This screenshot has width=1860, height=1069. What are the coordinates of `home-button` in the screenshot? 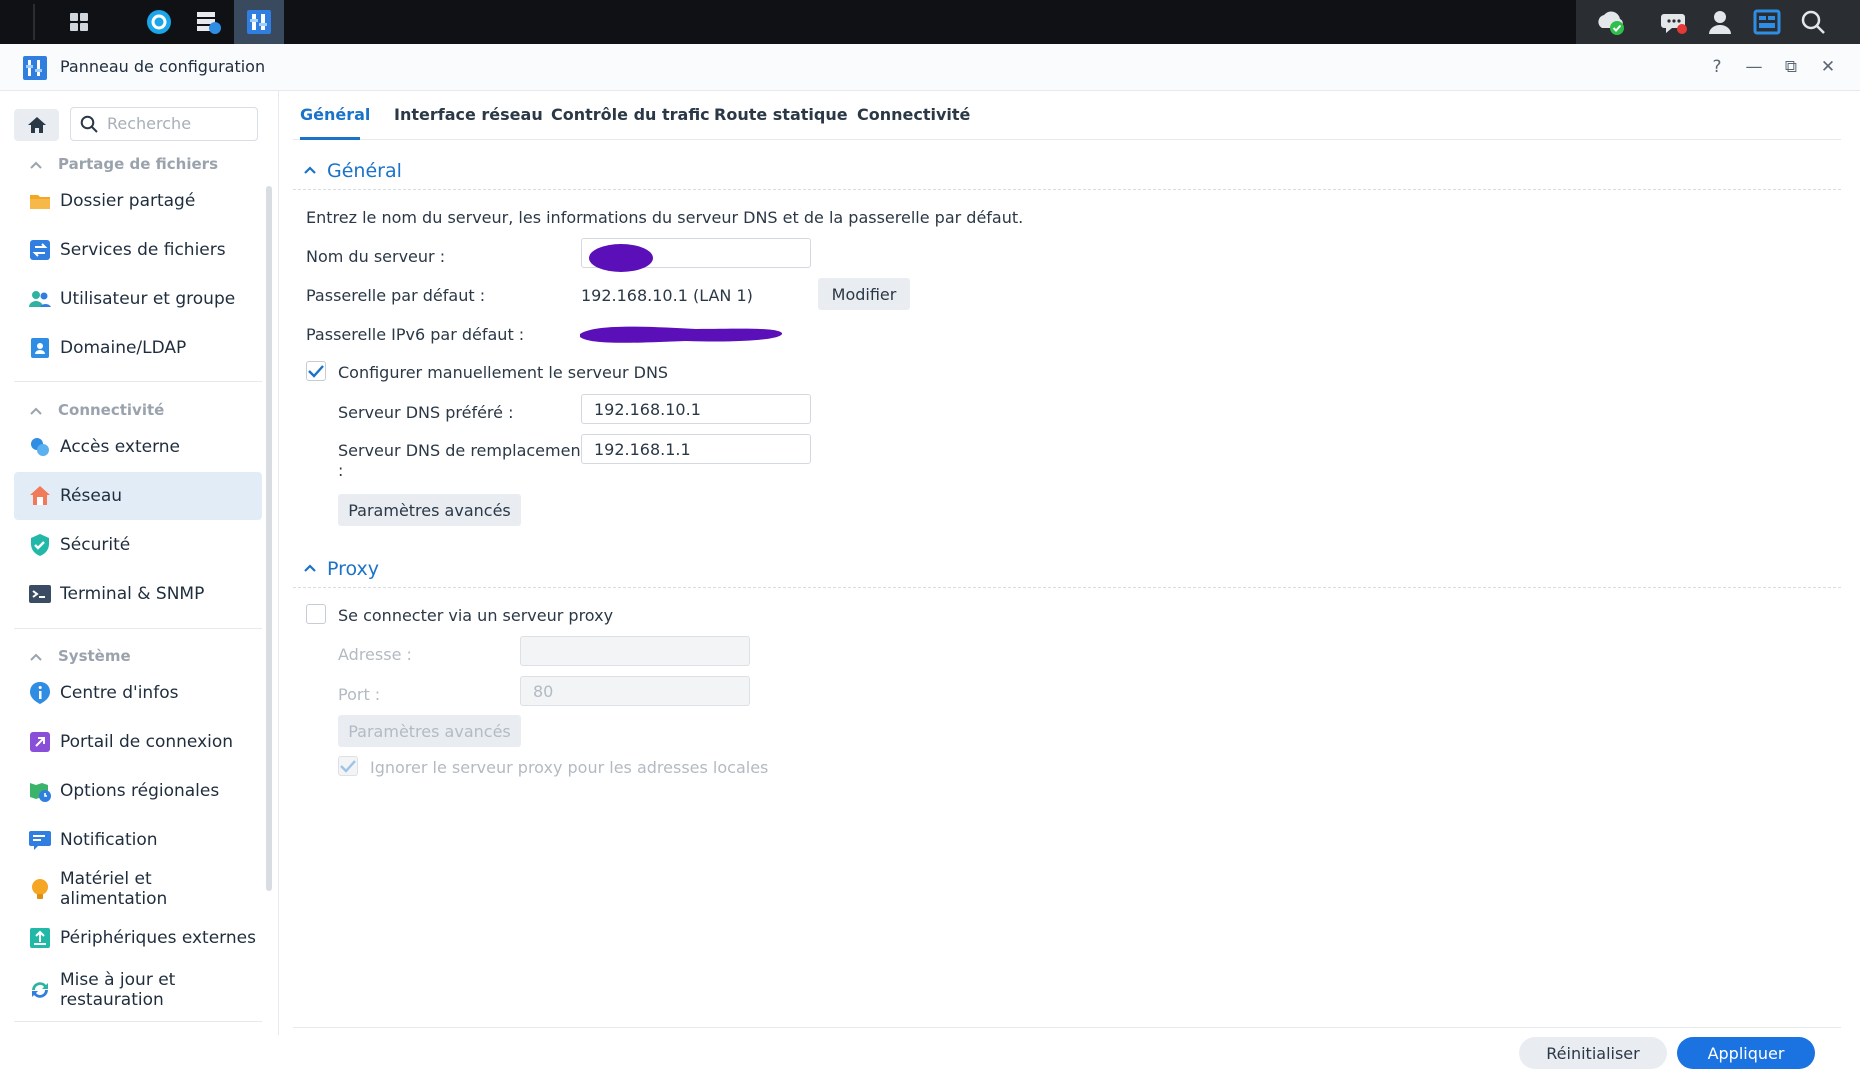 It's located at (36, 125).